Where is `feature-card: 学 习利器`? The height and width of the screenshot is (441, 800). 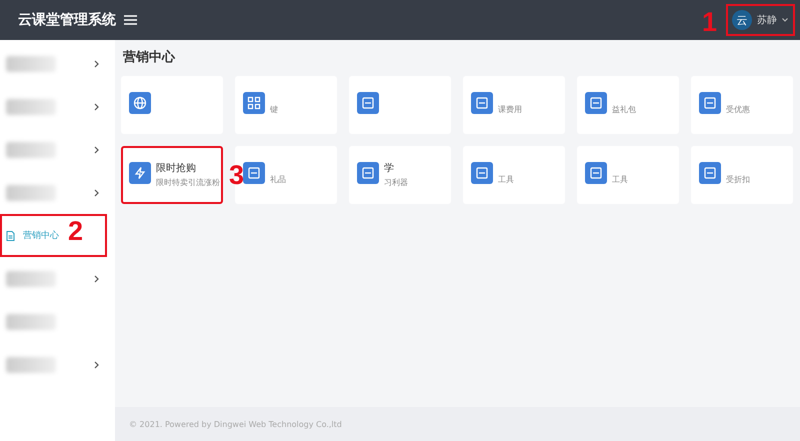 feature-card: 学 习利器 is located at coordinates (400, 175).